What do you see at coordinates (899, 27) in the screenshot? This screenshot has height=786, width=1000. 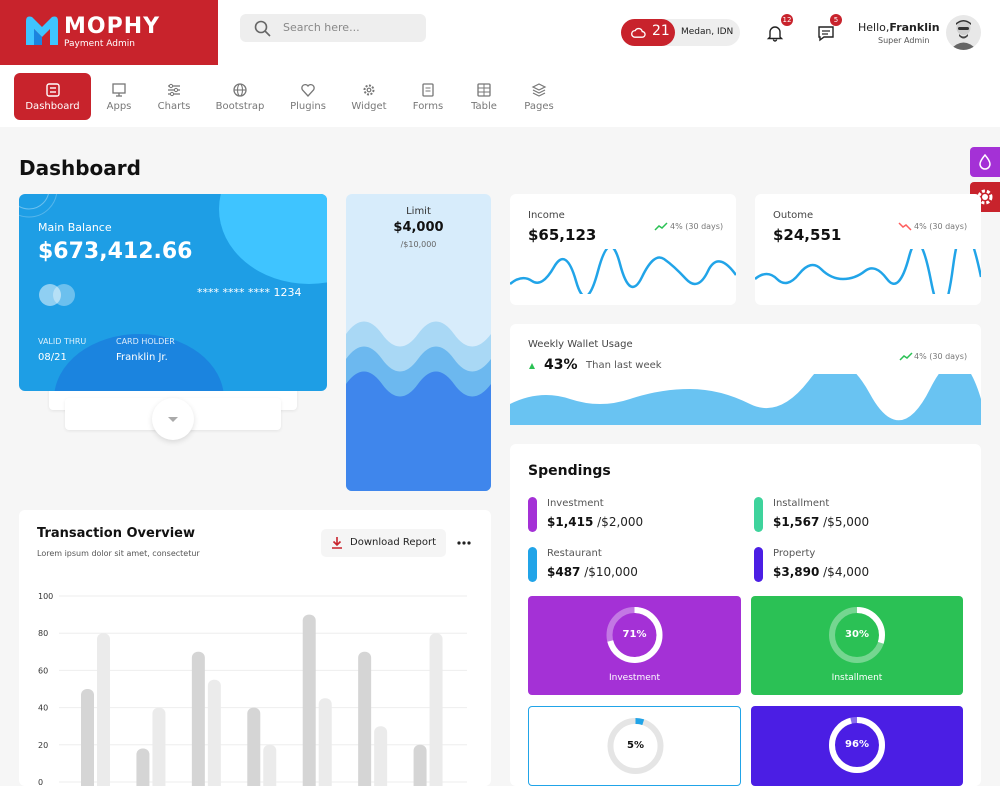 I see `user-greeting: Hello,Franklin` at bounding box center [899, 27].